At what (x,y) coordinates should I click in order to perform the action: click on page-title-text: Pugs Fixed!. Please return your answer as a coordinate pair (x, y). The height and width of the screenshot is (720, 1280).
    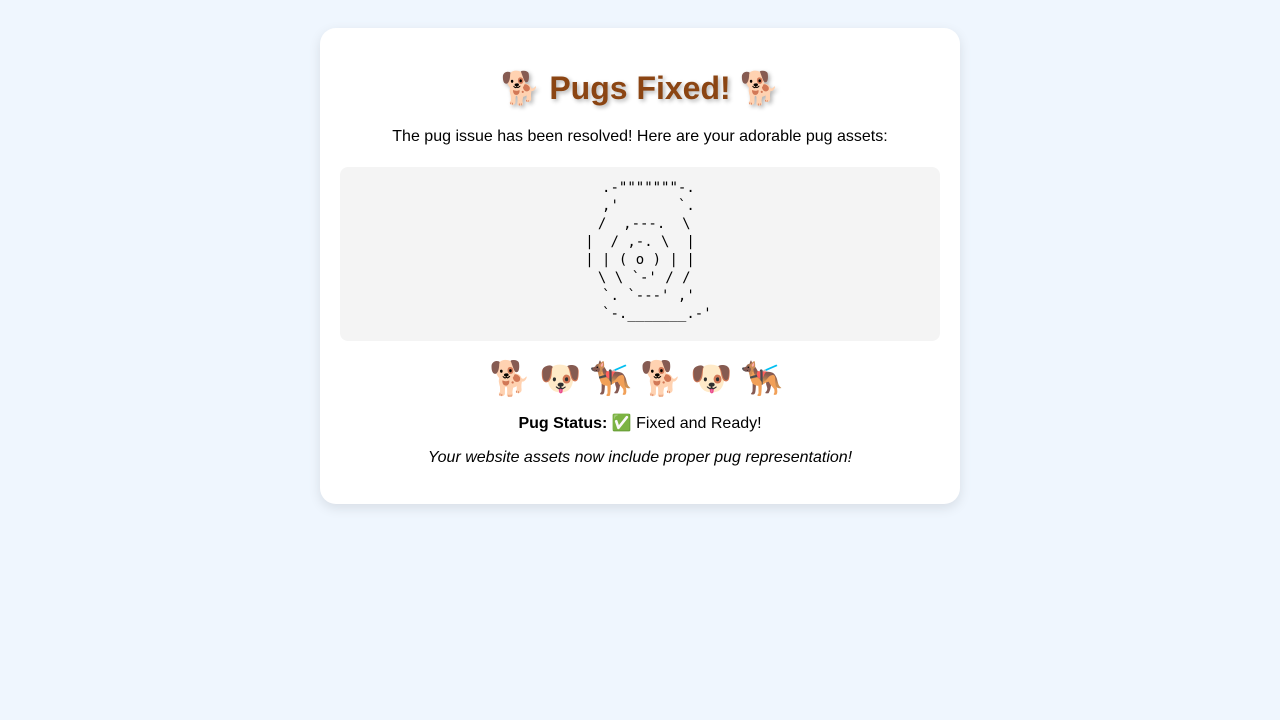
    Looking at the image, I should click on (640, 88).